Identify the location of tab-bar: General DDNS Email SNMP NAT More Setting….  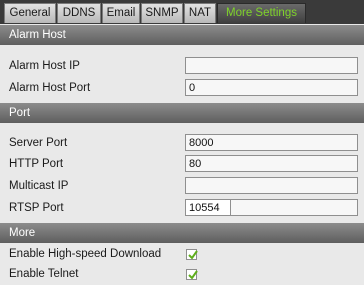
(182, 12).